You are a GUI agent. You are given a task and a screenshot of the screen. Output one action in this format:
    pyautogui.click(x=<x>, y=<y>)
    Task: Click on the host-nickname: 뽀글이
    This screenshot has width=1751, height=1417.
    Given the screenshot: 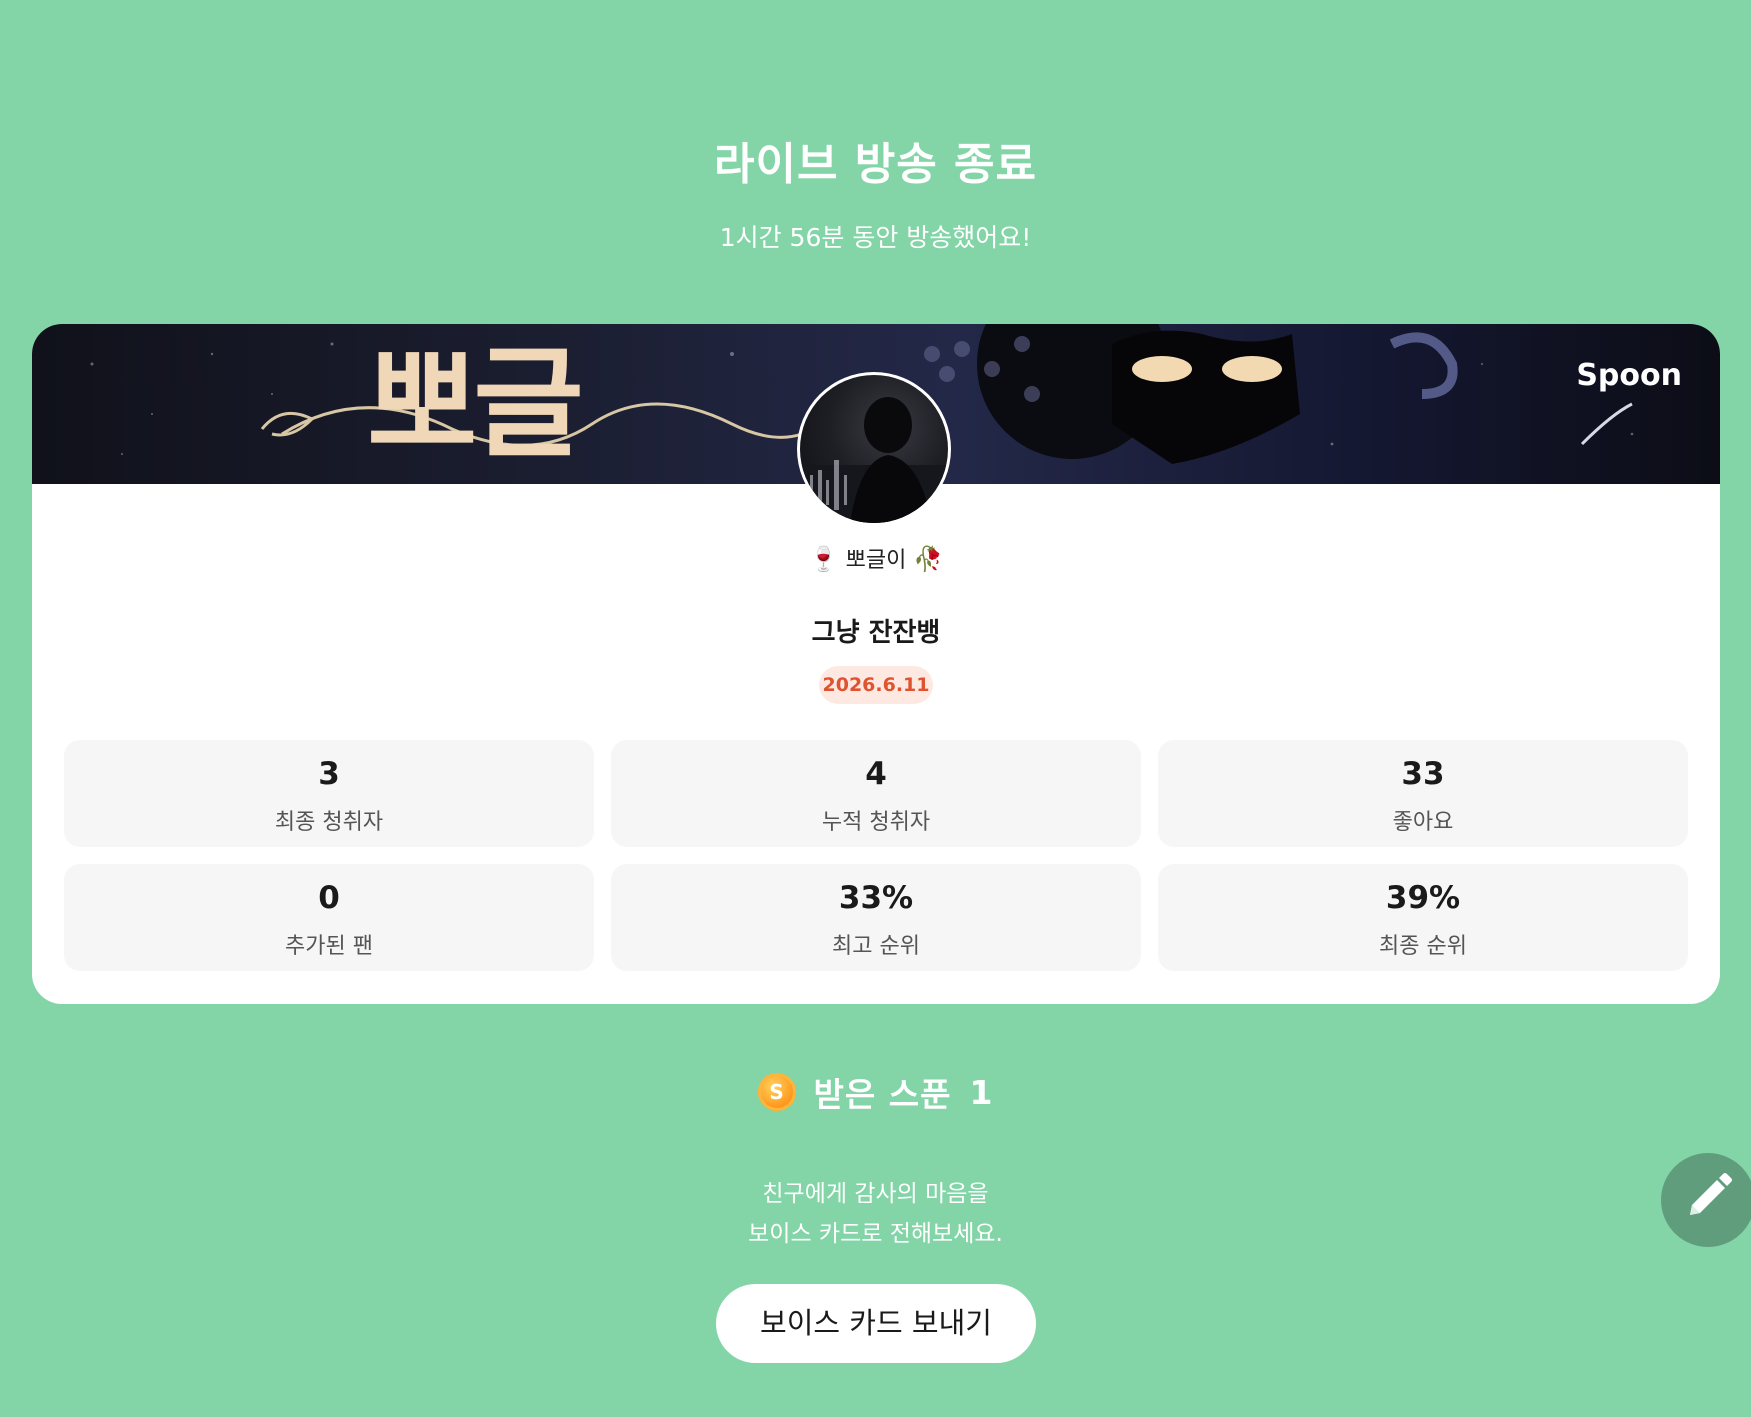 What is the action you would take?
    pyautogui.click(x=876, y=560)
    